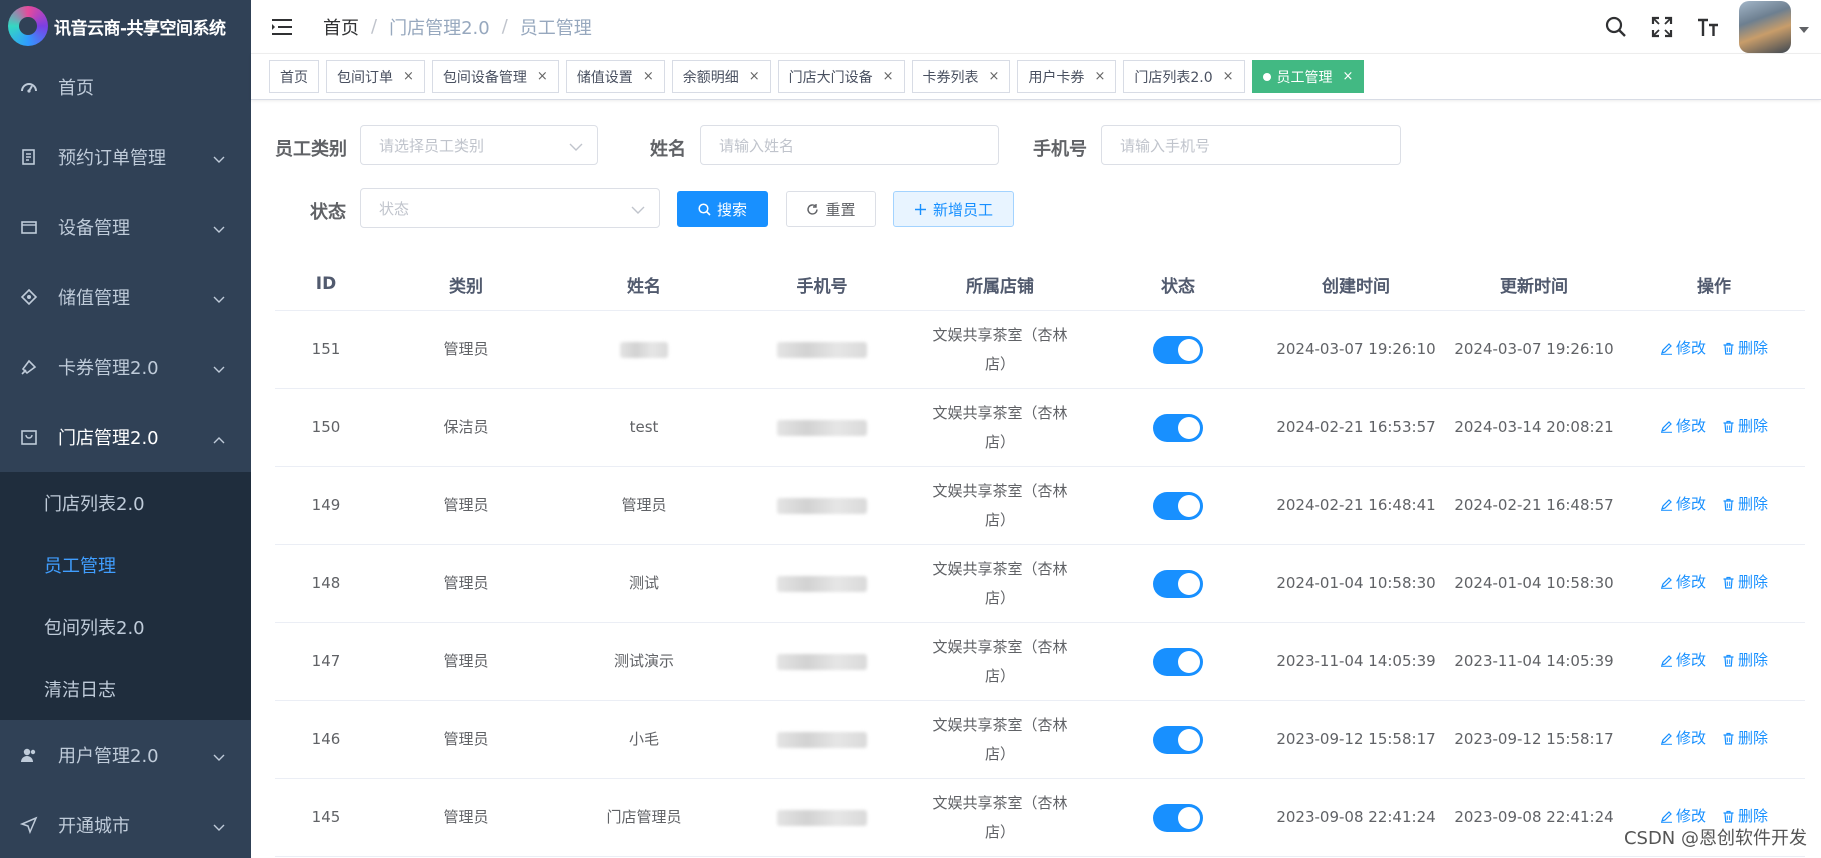 The image size is (1821, 858). I want to click on sidebar: 讯音云商-共享空间系统 首页 预约订单管理 设备管理 储值管理 卡券管理2.0, so click(125, 429).